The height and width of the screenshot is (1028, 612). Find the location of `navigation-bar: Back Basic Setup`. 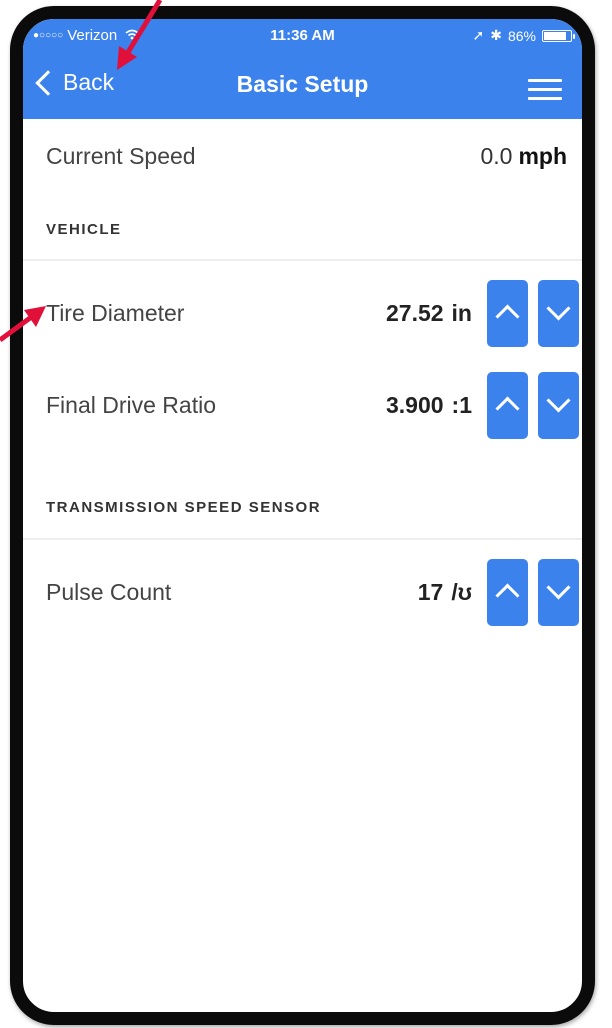

navigation-bar: Back Basic Setup is located at coordinates (302, 86).